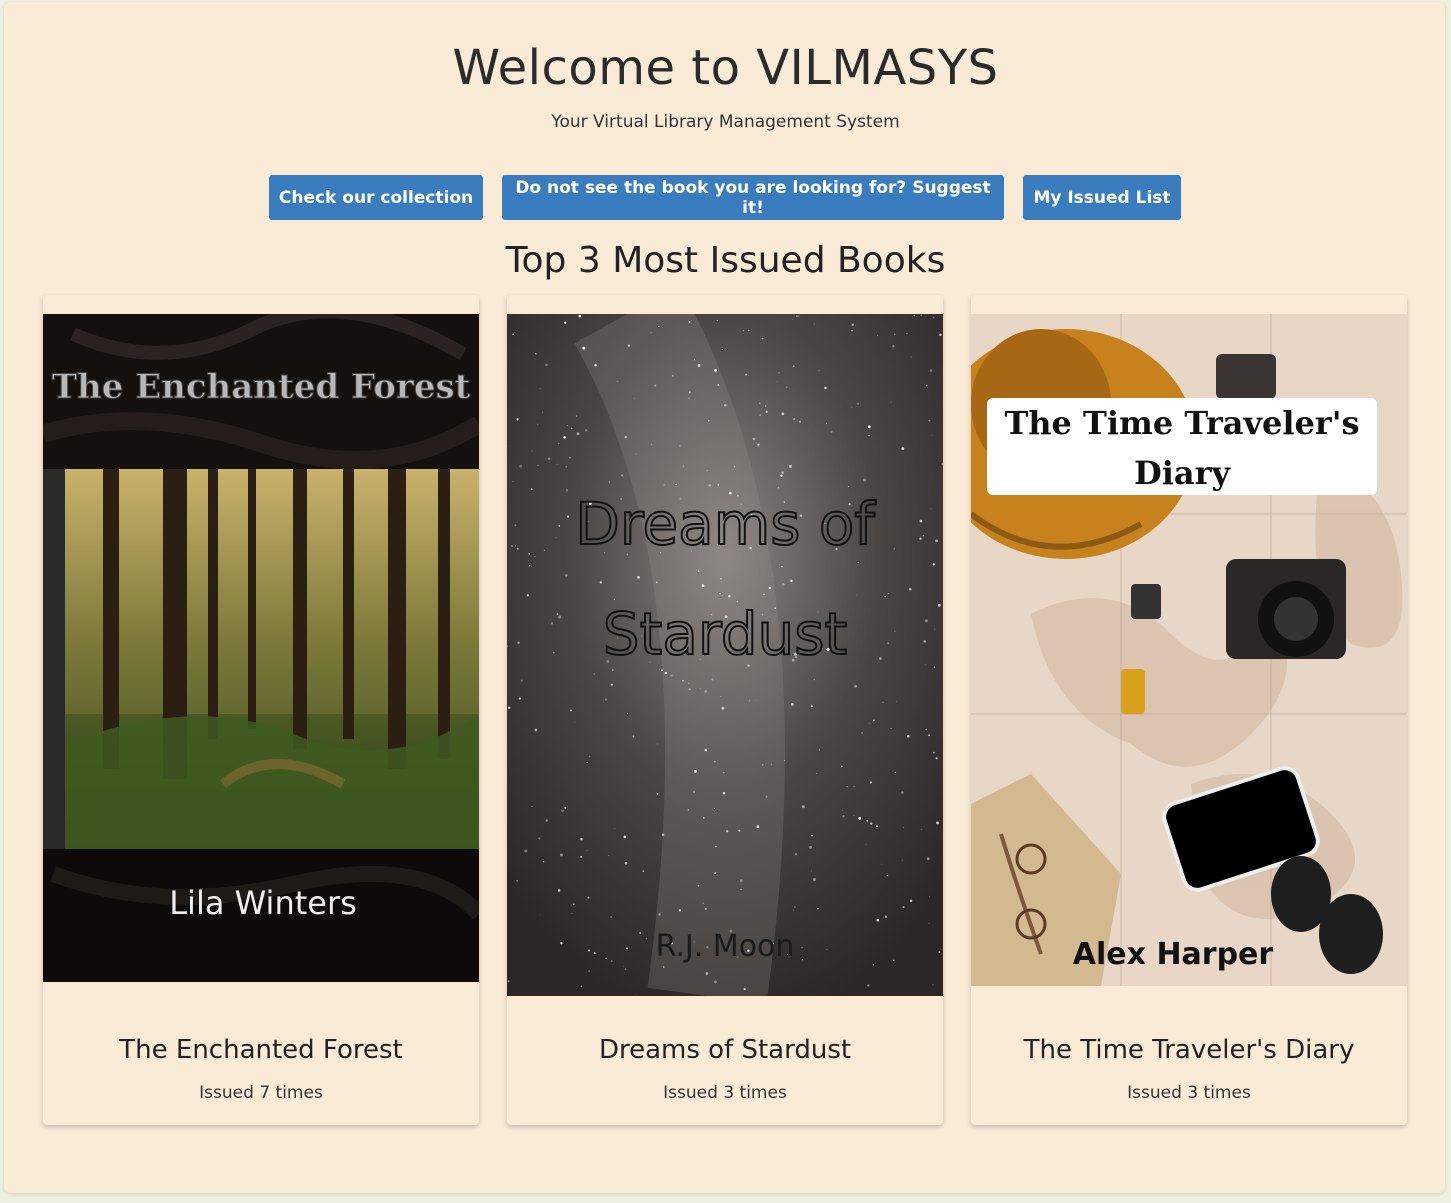  I want to click on book-title: Dreams of Stardust, so click(725, 1050).